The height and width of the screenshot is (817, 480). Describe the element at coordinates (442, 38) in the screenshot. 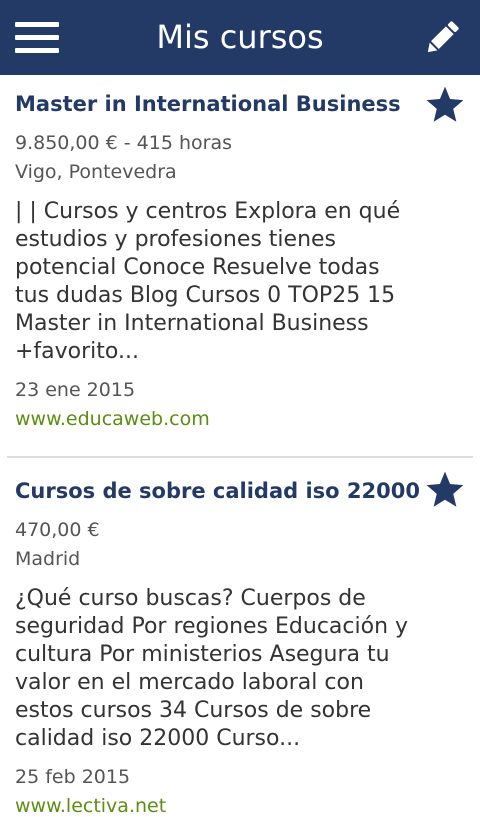

I see `pencil-icon` at that location.